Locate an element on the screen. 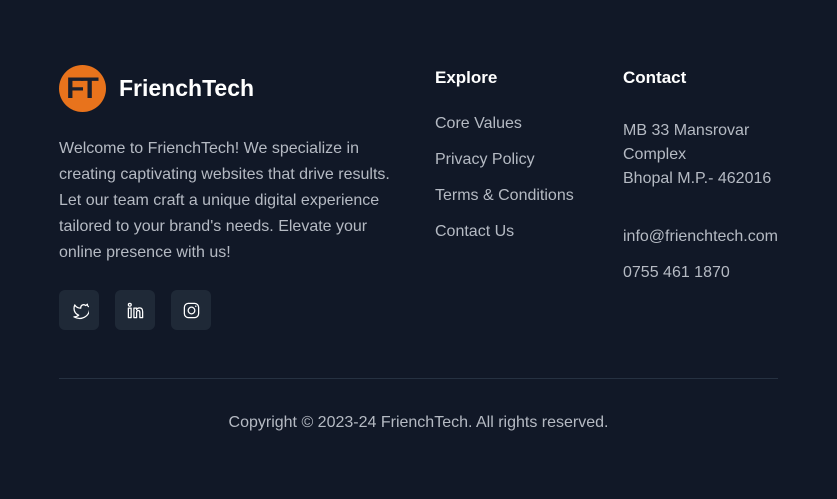 The image size is (837, 499). core-values-link: Core Values is located at coordinates (478, 123).